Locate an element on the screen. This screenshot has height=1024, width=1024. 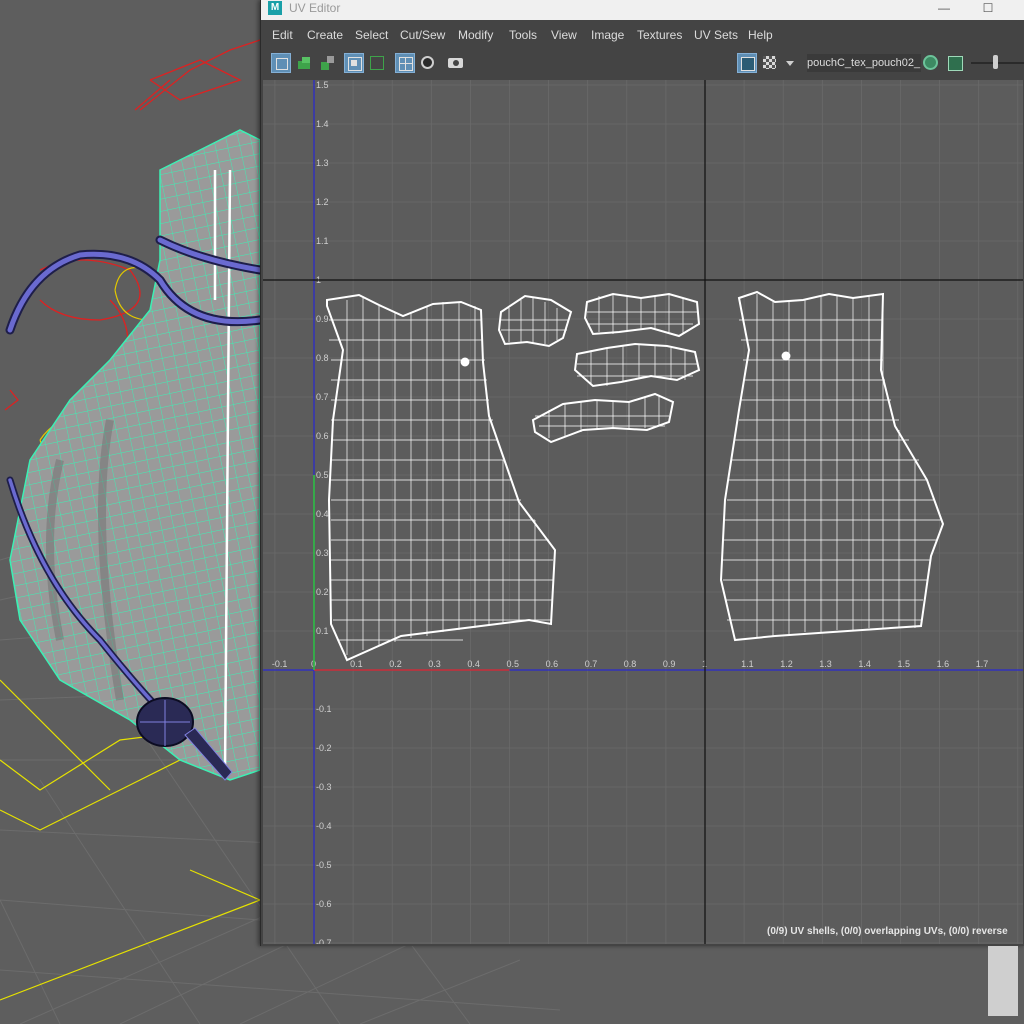
menu-uv-sets: UV Sets is located at coordinates (716, 35).